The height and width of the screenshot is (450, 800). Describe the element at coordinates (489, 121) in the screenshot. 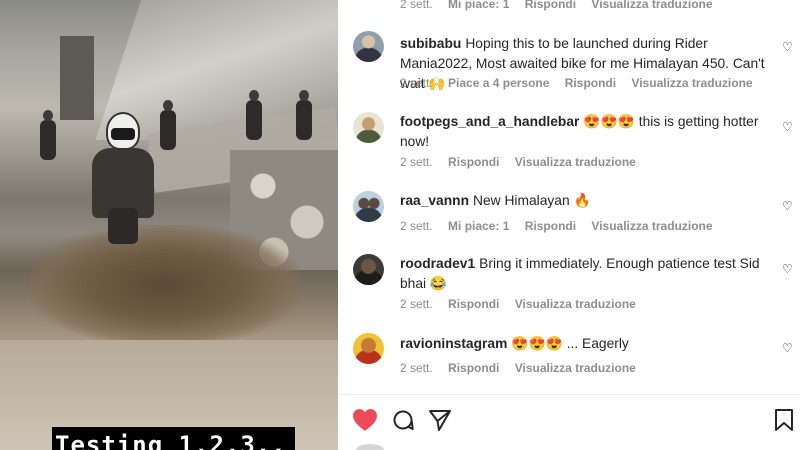

I see `comment-username: footpegs_and_a_handlebar` at that location.